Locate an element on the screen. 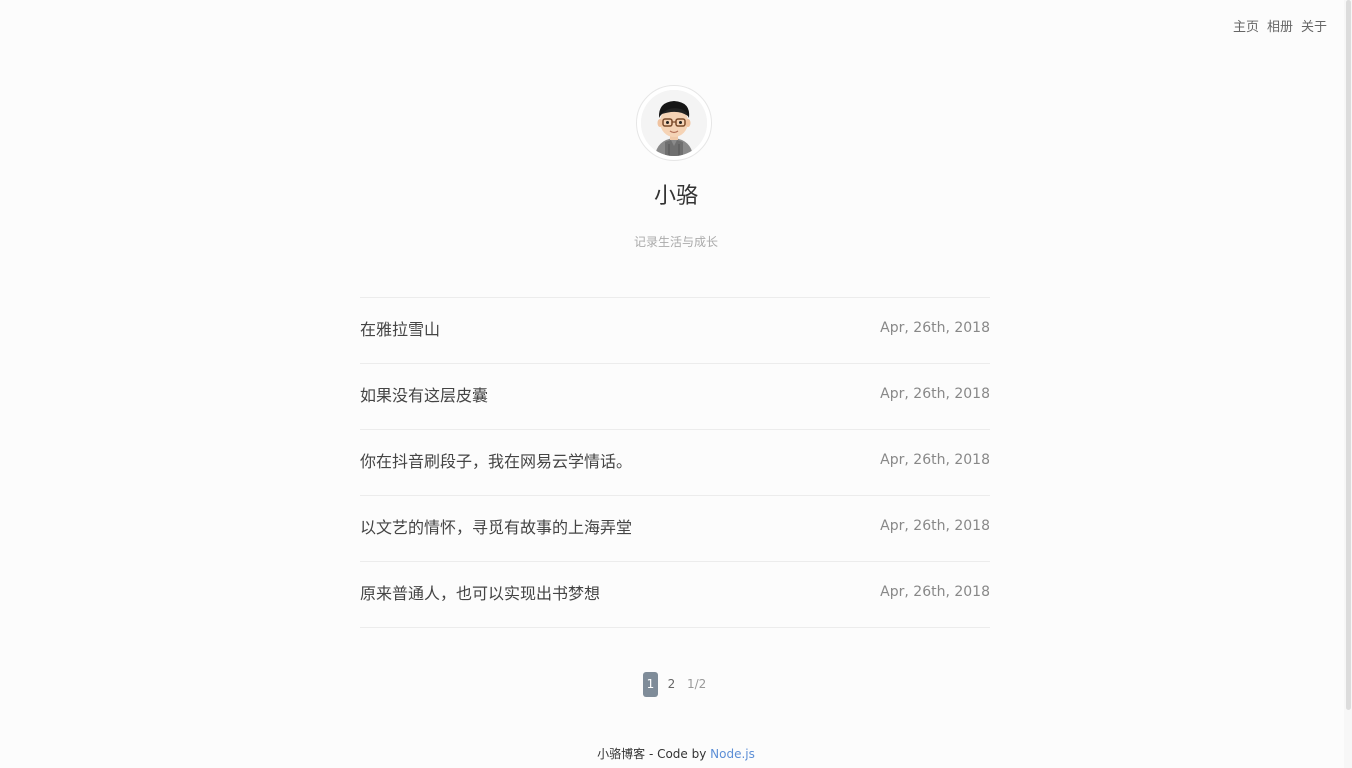 This screenshot has height=768, width=1352. site-subtitle: 记录生活与成长 is located at coordinates (675, 242).